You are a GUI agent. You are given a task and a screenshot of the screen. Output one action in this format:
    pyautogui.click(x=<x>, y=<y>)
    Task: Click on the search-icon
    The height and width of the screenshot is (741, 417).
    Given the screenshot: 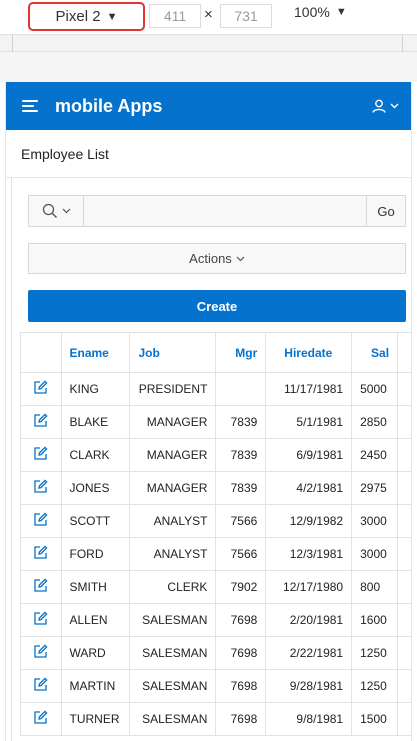 What is the action you would take?
    pyautogui.click(x=49, y=210)
    